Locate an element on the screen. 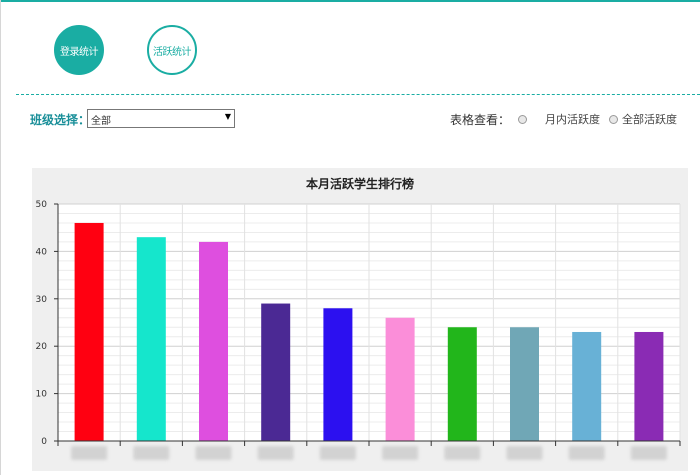  y-tick-label: 30 is located at coordinates (42, 300).